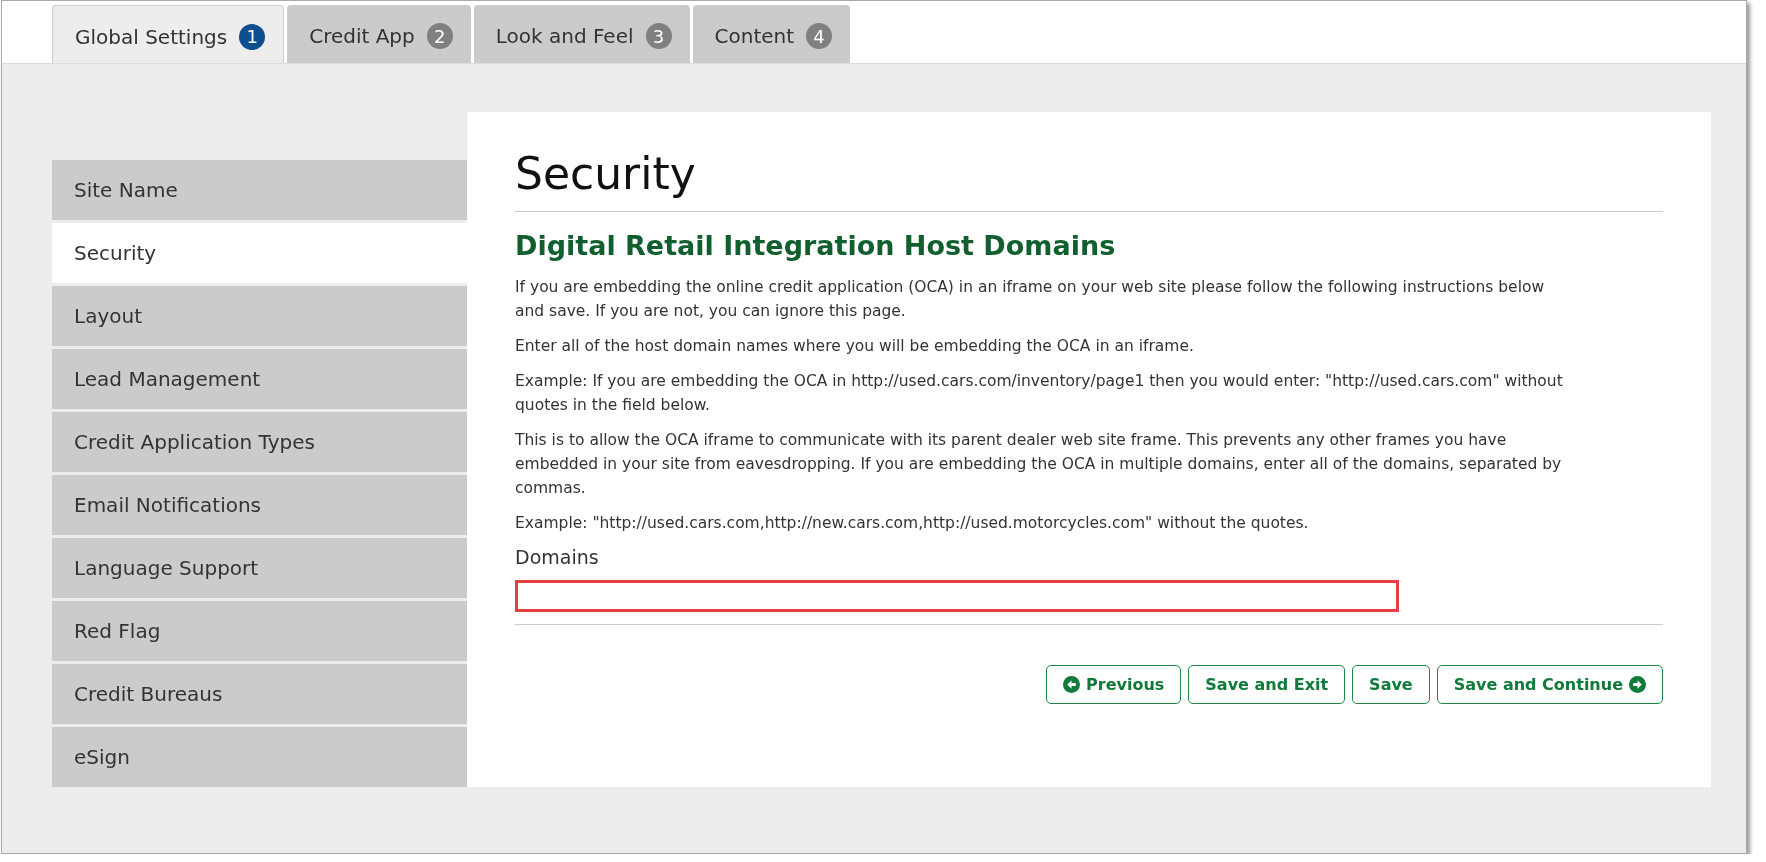 The height and width of the screenshot is (862, 1766). Describe the element at coordinates (259, 568) in the screenshot. I see `sidebar-item: Language Support` at that location.